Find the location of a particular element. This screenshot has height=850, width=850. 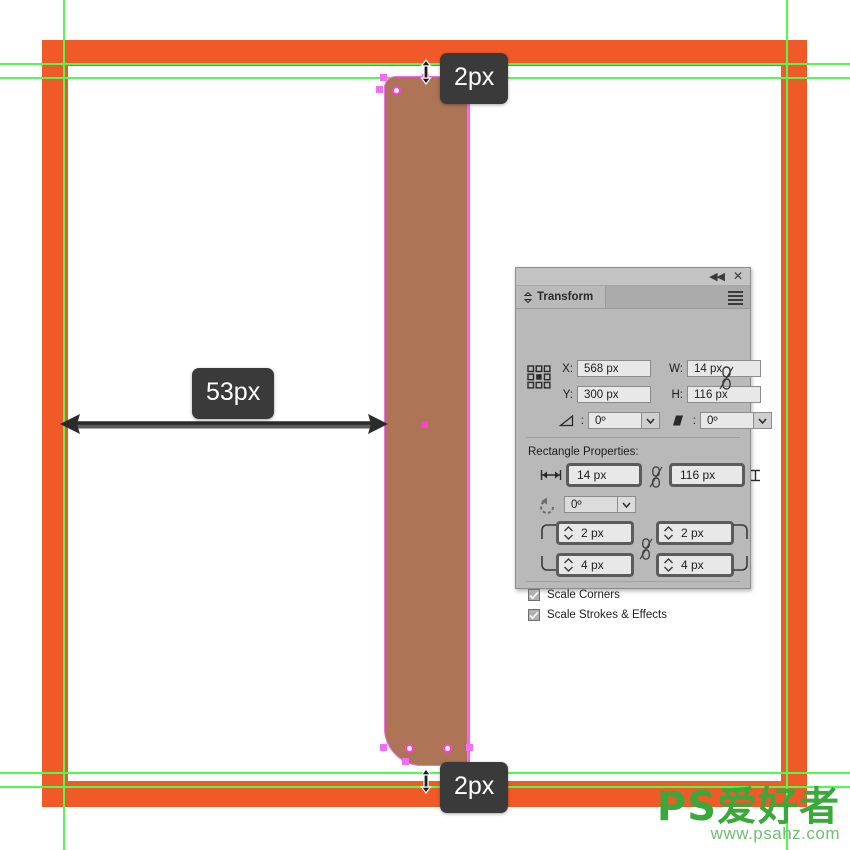

corner-bottom-right-value: 4 px is located at coordinates (692, 565).